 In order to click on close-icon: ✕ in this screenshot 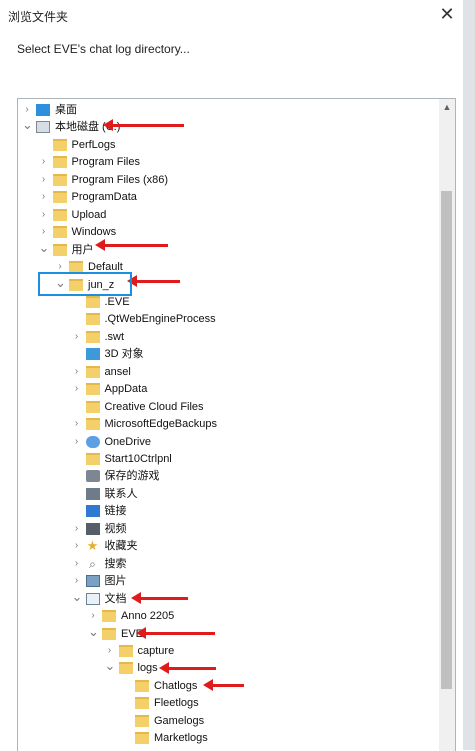, I will do `click(447, 14)`.